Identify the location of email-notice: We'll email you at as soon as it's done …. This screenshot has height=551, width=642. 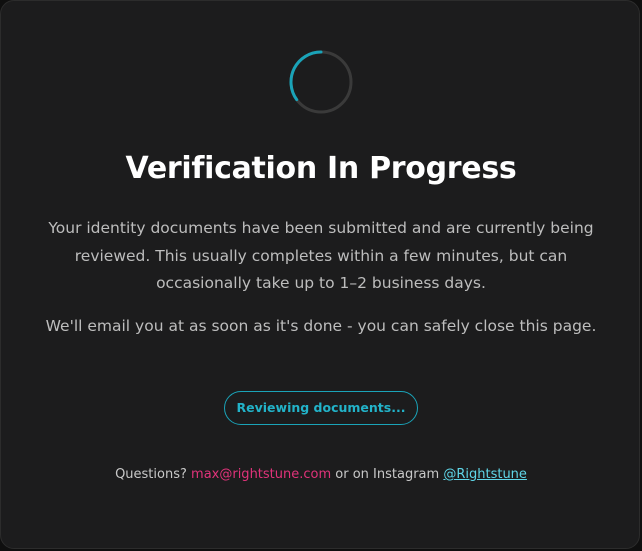
(321, 326).